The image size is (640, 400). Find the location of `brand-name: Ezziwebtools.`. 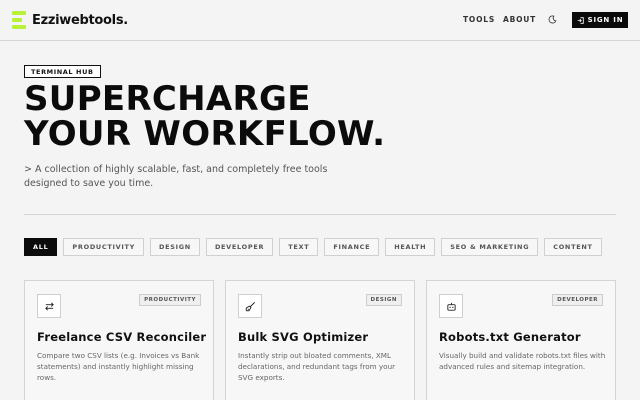

brand-name: Ezziwebtools. is located at coordinates (80, 20).